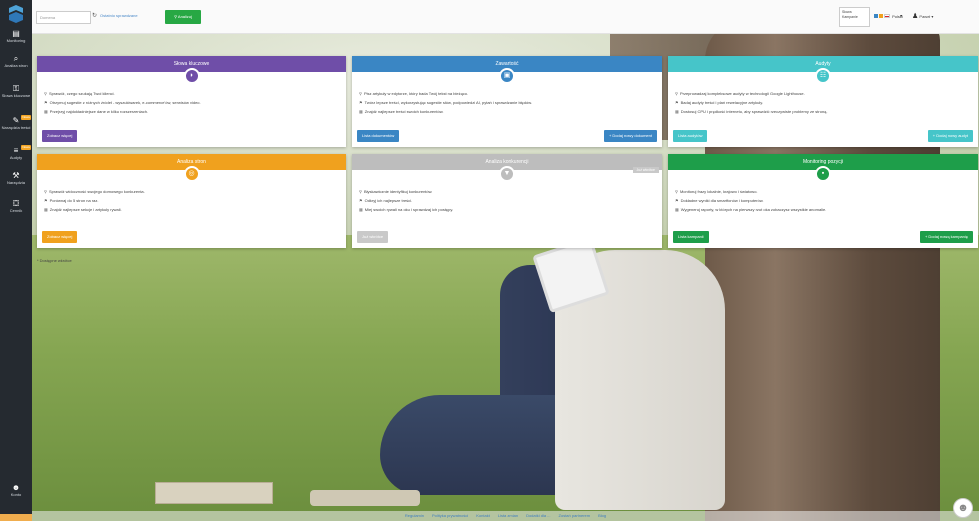 The width and height of the screenshot is (979, 521). What do you see at coordinates (54, 260) in the screenshot?
I see `coming-soon-note: * Dostępne wkrótce` at bounding box center [54, 260].